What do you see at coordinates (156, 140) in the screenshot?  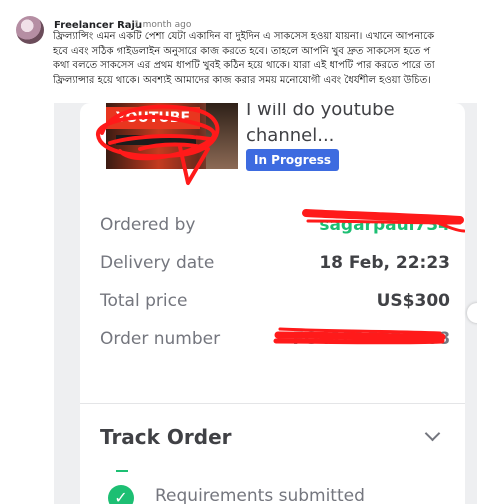 I see `thumbnail-subtitle` at bounding box center [156, 140].